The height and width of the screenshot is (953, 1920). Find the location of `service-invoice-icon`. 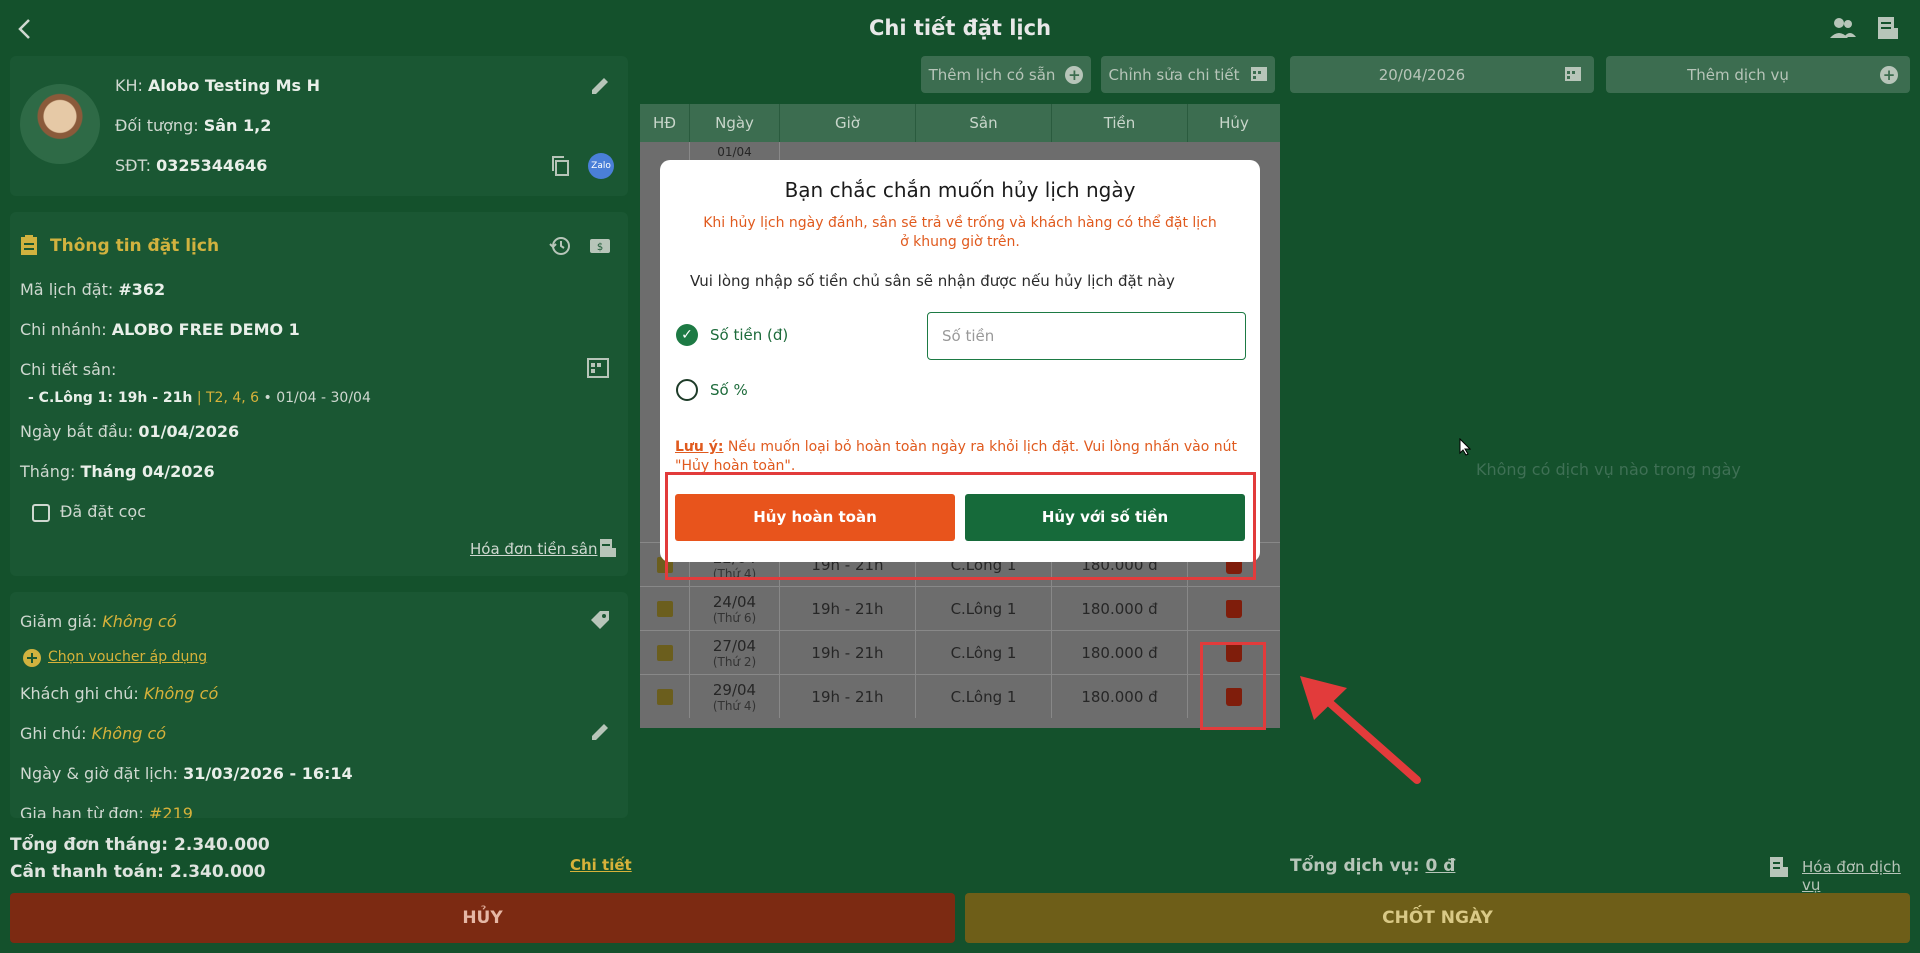

service-invoice-icon is located at coordinates (1779, 867).